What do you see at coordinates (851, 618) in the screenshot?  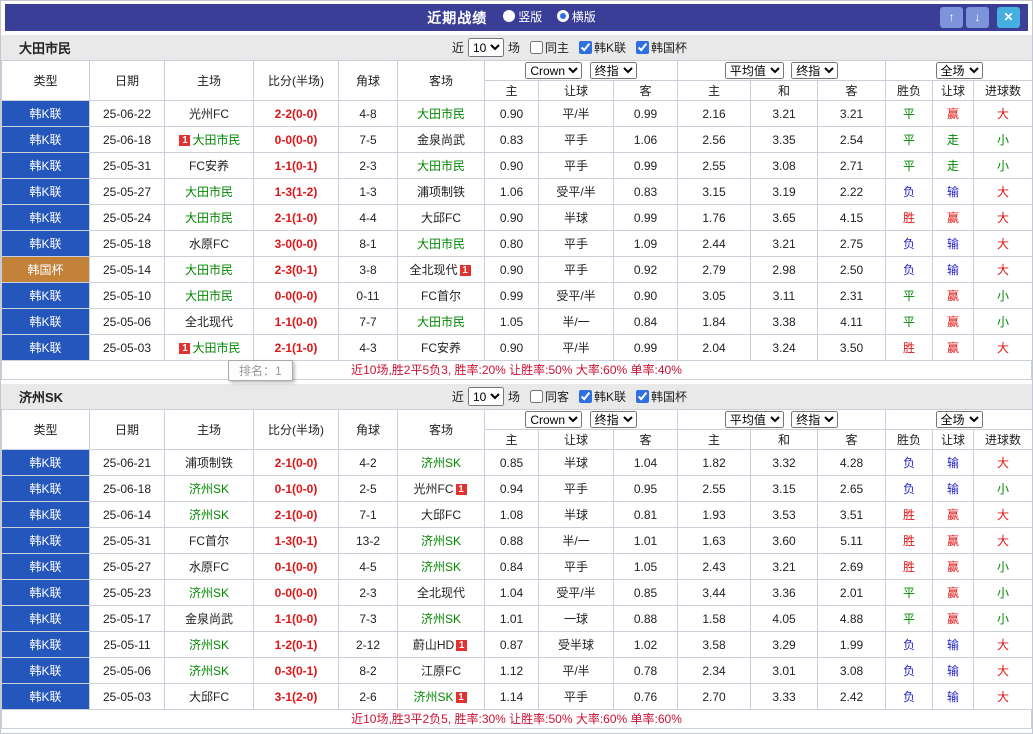 I see `euro-away-odds: 4.88` at bounding box center [851, 618].